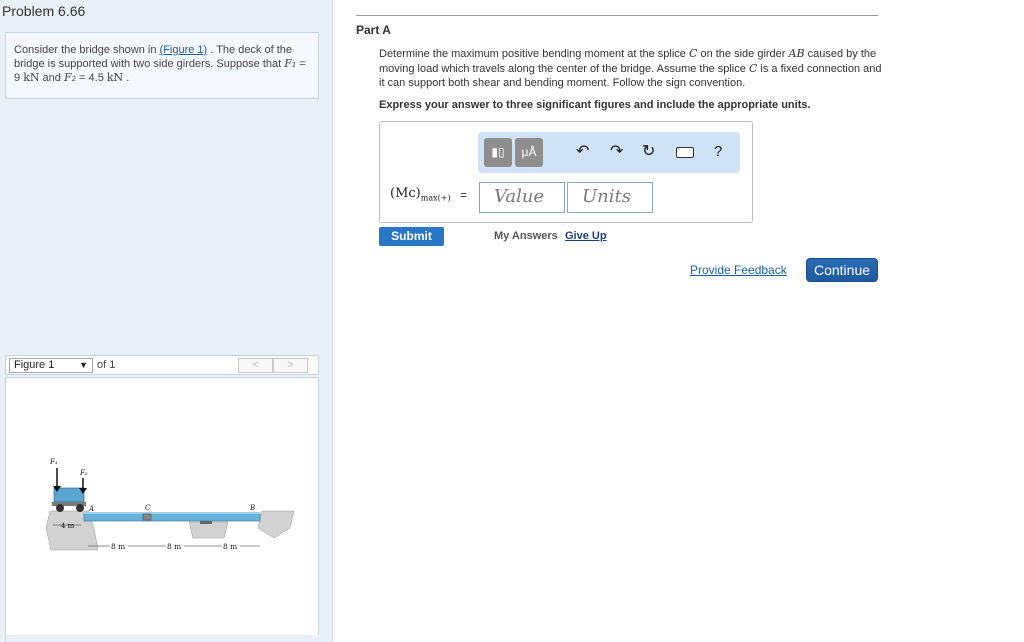  I want to click on undo-icon: ↶, so click(582, 152).